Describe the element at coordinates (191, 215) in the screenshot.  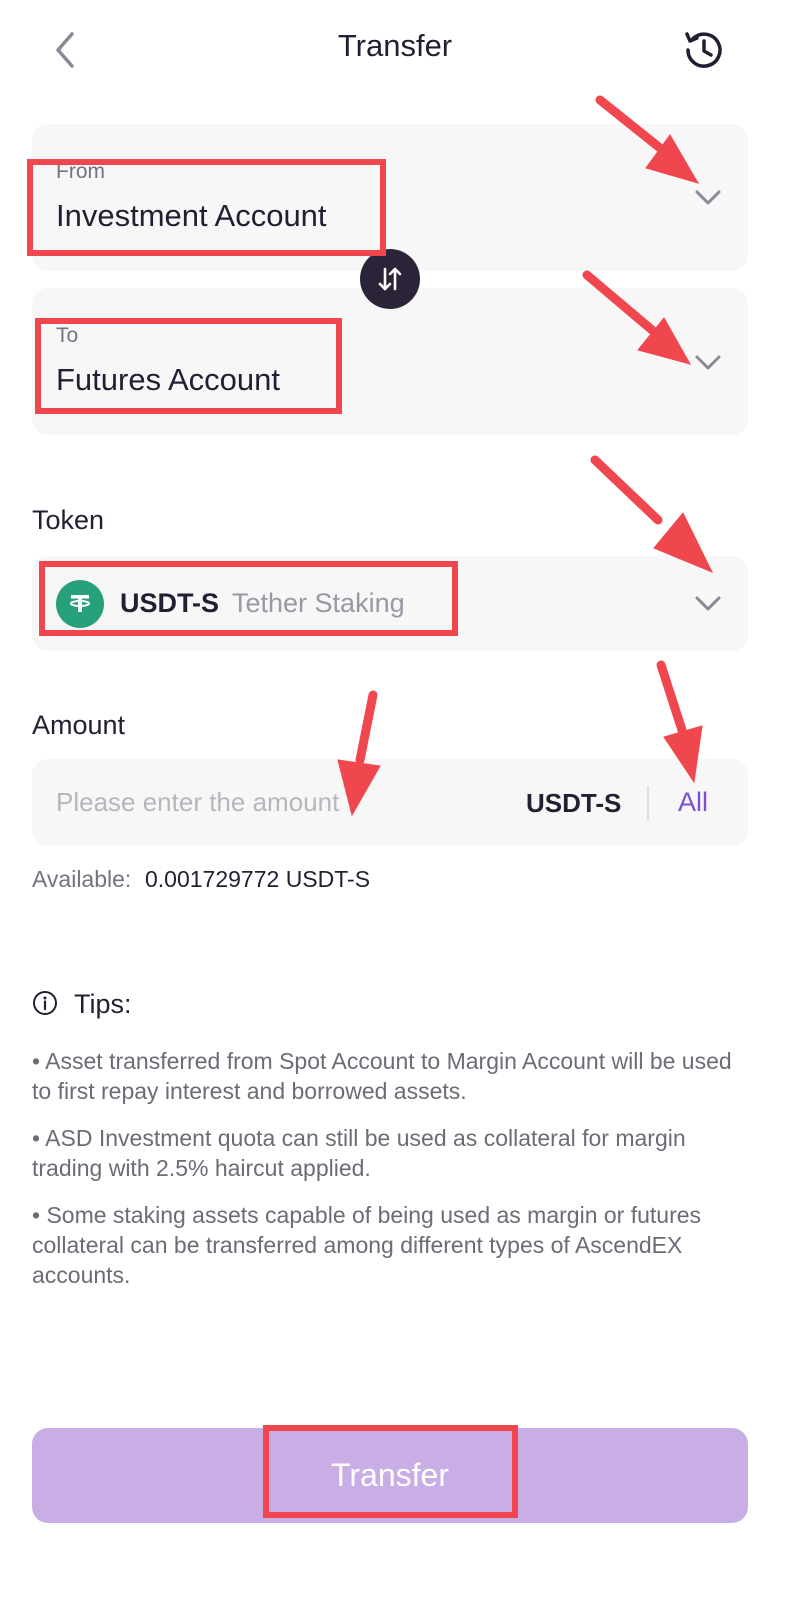
I see `from-account-value: Investment Account` at that location.